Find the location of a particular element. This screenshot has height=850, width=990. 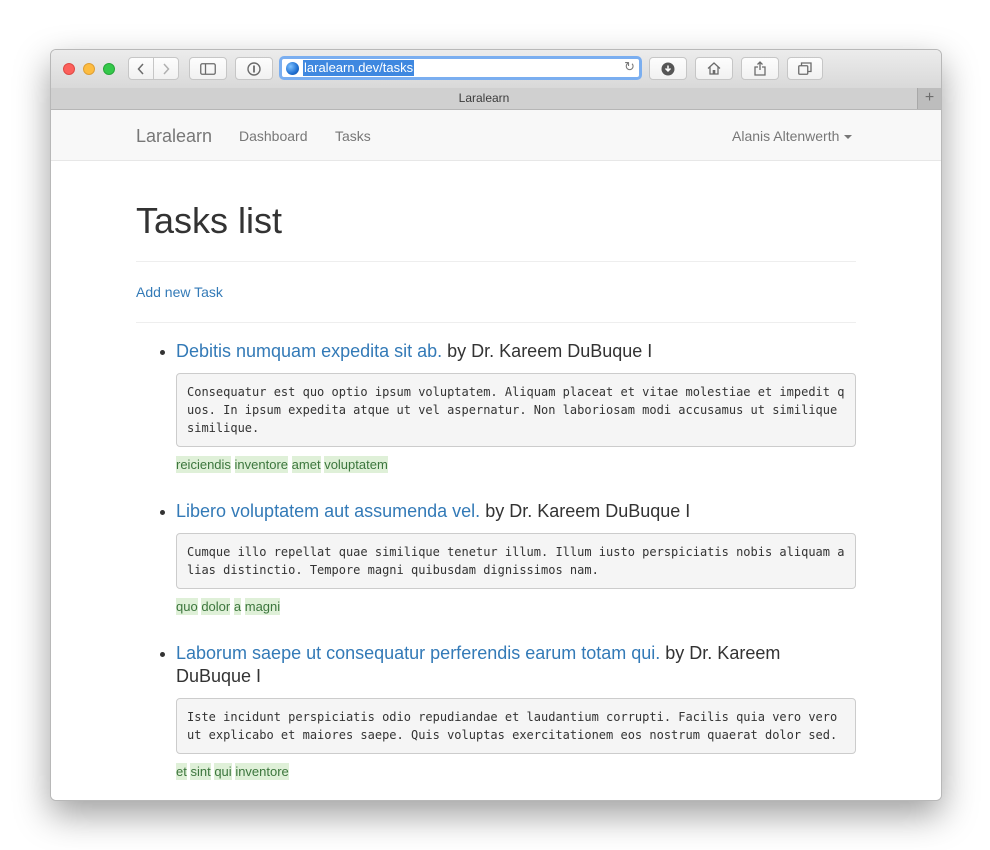

home-icon is located at coordinates (714, 68).